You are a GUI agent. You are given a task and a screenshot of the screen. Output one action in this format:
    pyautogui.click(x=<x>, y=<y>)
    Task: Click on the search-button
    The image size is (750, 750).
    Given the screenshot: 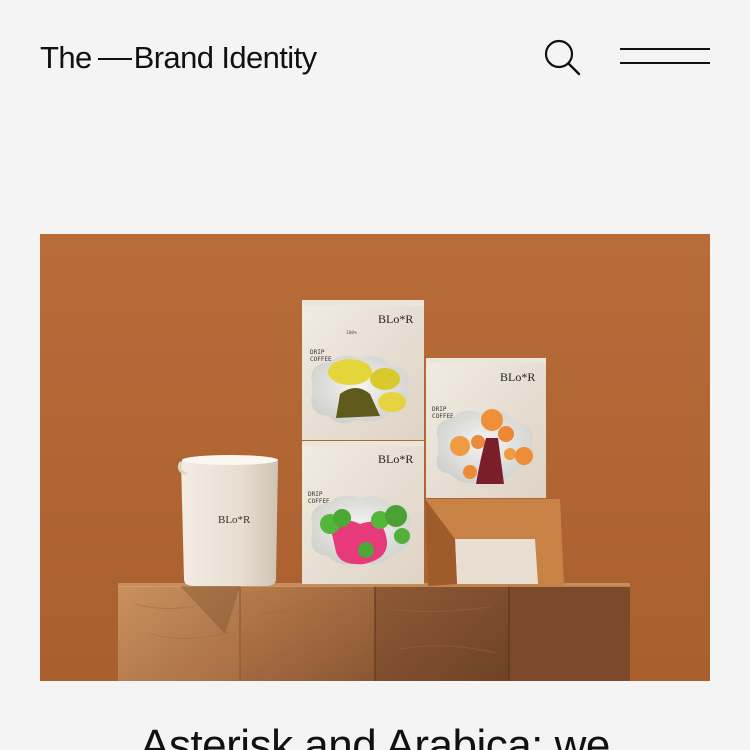 What is the action you would take?
    pyautogui.click(x=562, y=57)
    